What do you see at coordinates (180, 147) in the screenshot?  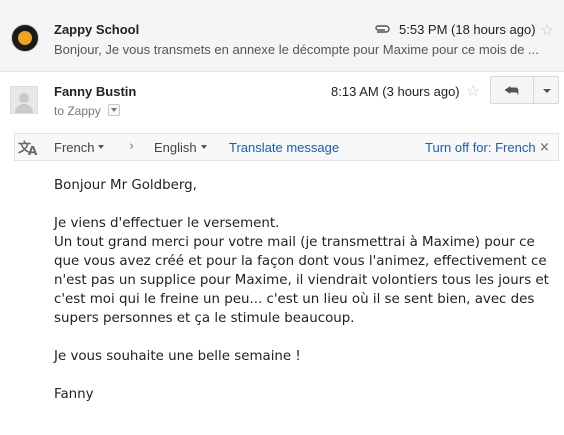 I see `target-language-dropdown: English` at bounding box center [180, 147].